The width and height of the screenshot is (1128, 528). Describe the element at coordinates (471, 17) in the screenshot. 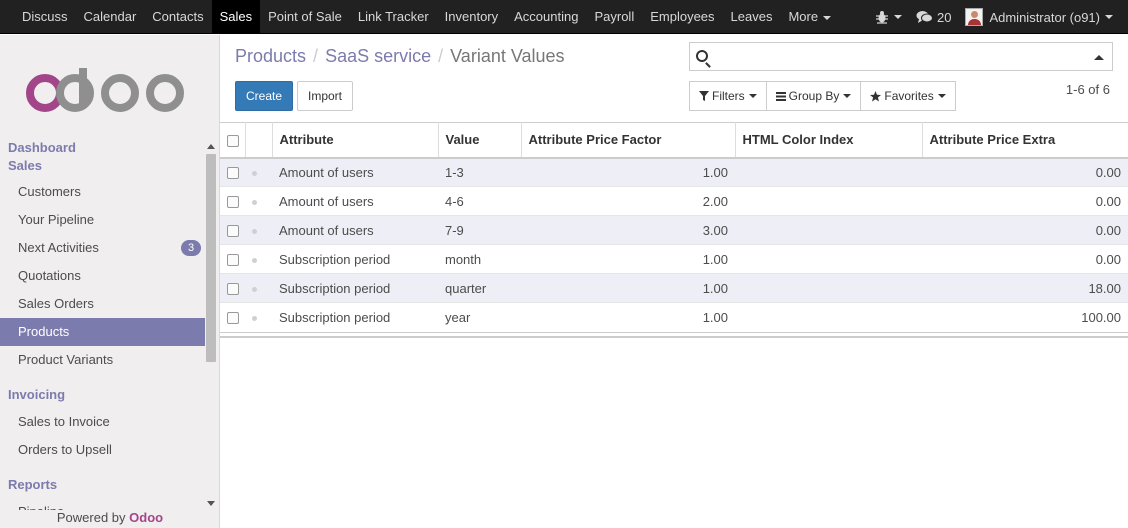

I see `menu-inventory: Inventory` at that location.